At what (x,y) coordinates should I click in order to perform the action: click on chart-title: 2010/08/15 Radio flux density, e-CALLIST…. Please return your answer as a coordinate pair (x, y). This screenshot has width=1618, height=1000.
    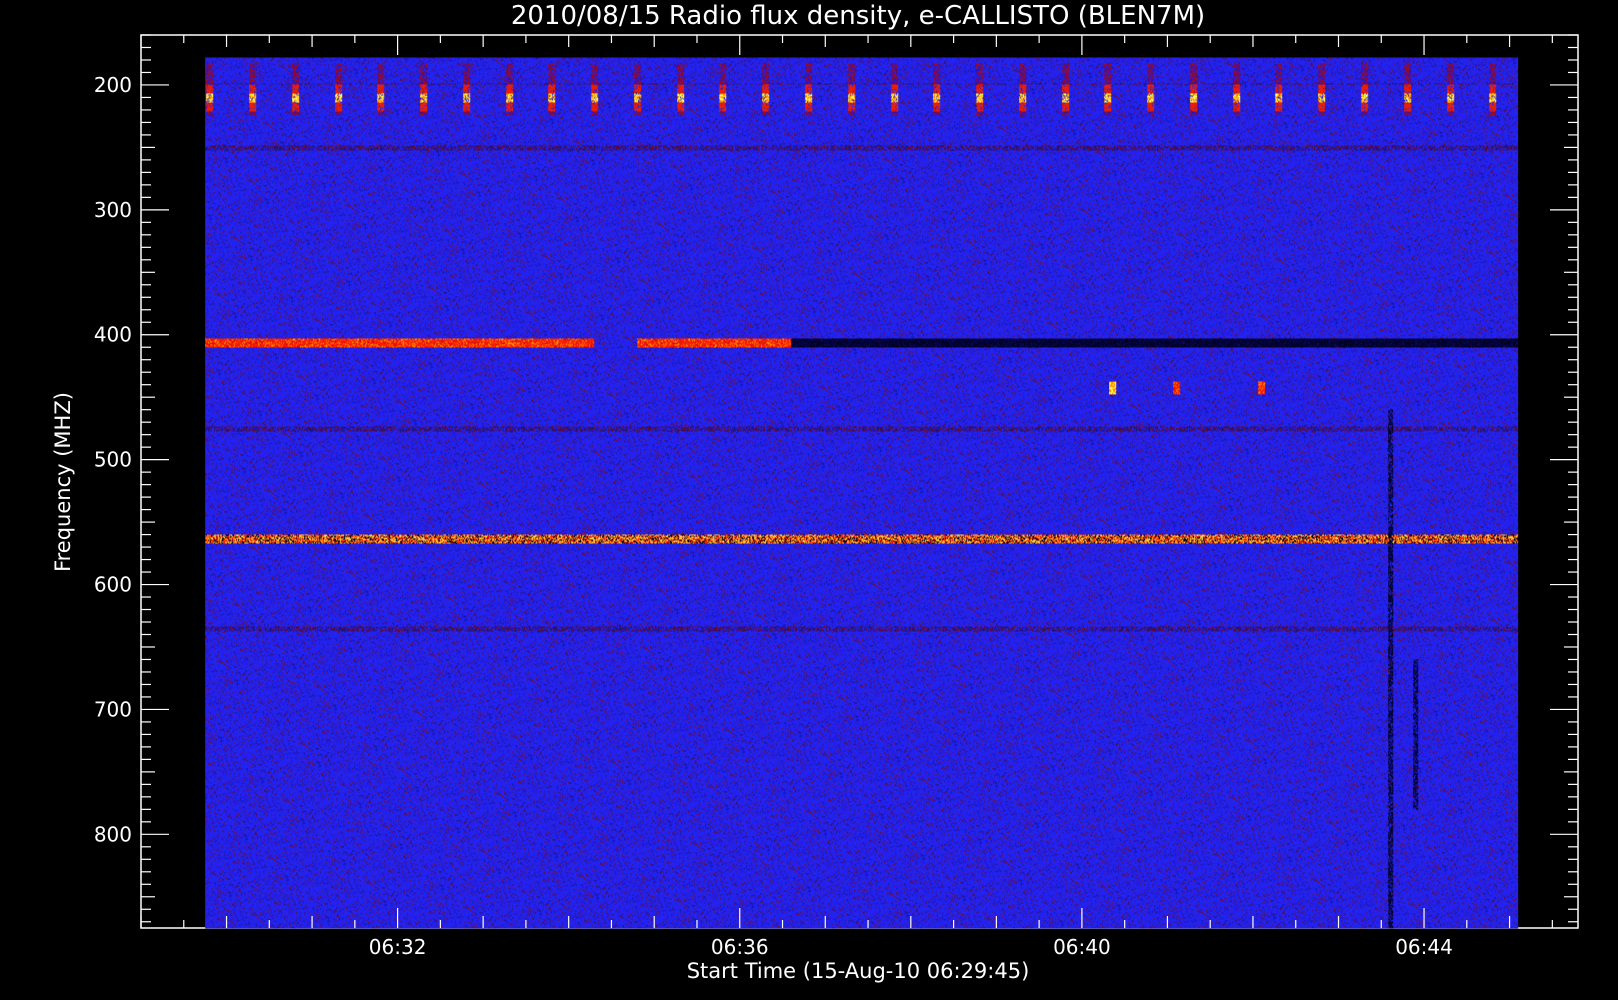
    Looking at the image, I should click on (858, 16).